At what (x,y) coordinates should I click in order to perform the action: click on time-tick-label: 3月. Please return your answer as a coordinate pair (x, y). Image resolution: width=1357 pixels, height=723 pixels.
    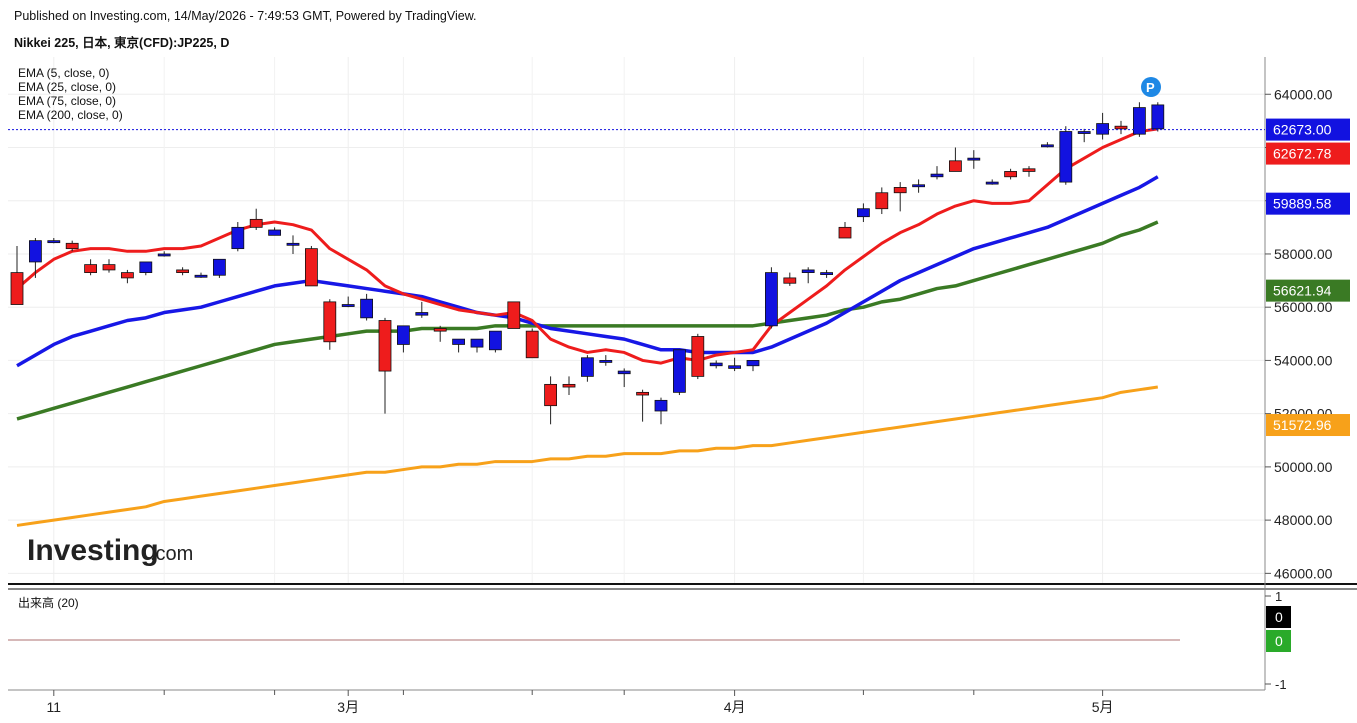
    Looking at the image, I should click on (348, 707).